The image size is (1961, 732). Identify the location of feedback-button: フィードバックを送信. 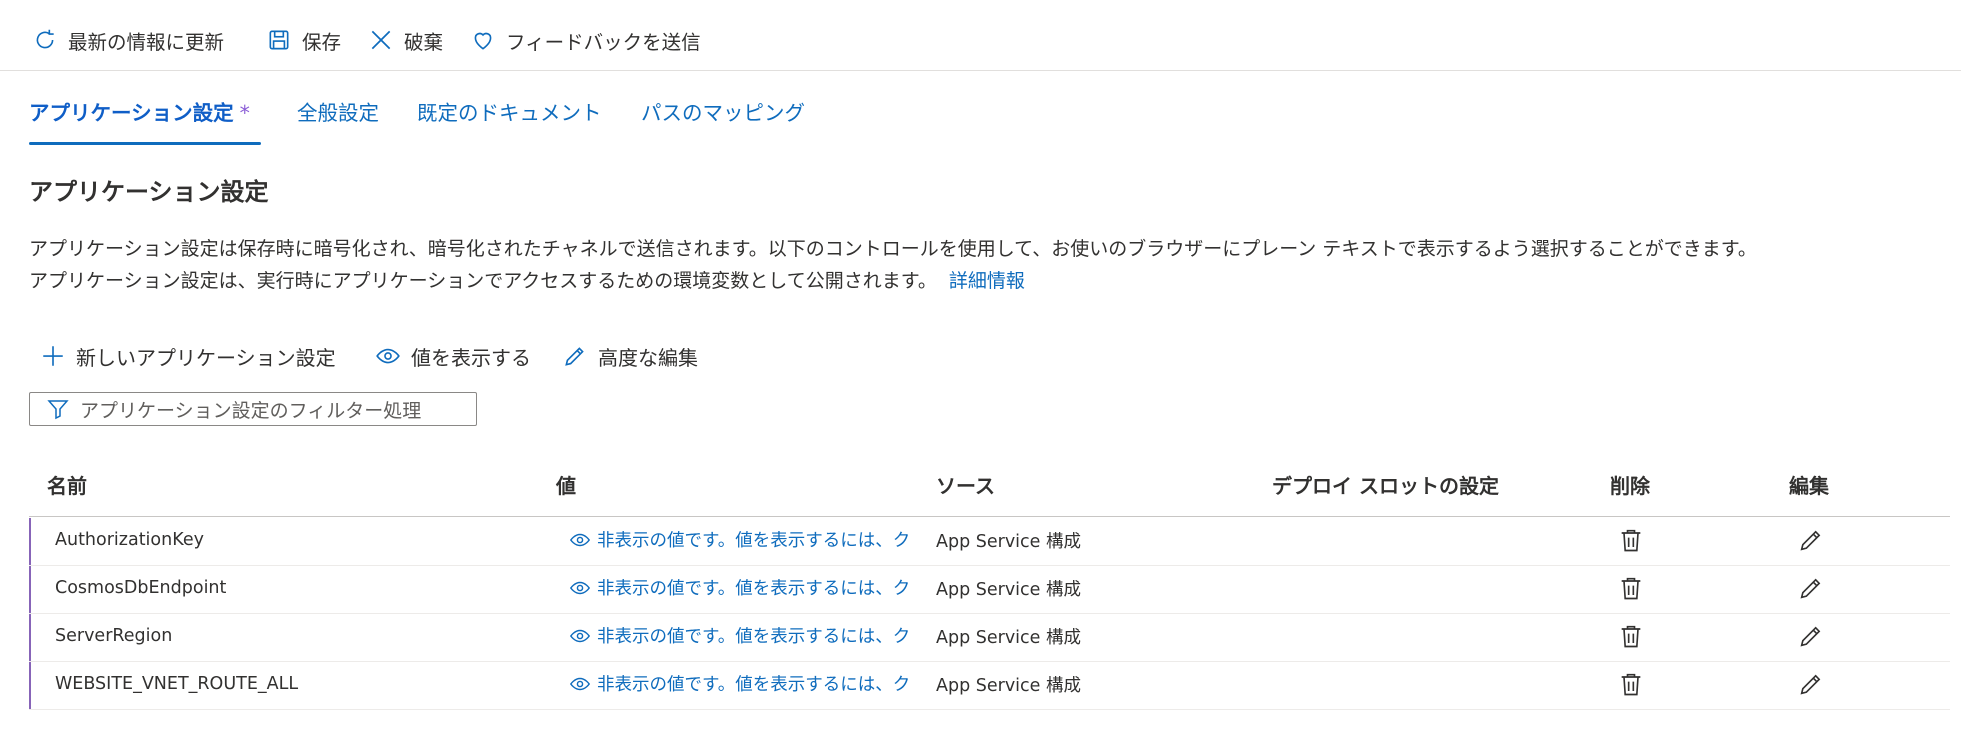
(585, 40).